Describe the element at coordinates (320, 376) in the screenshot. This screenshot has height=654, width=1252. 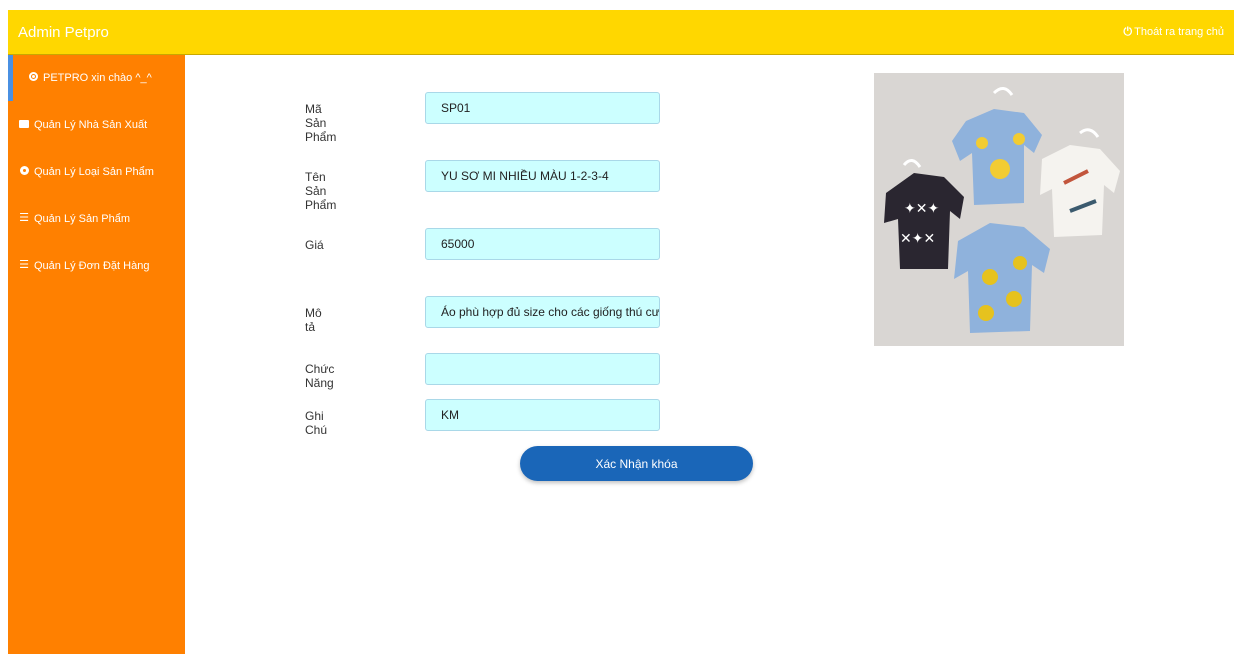
I see `function-label: Chức Năng` at that location.